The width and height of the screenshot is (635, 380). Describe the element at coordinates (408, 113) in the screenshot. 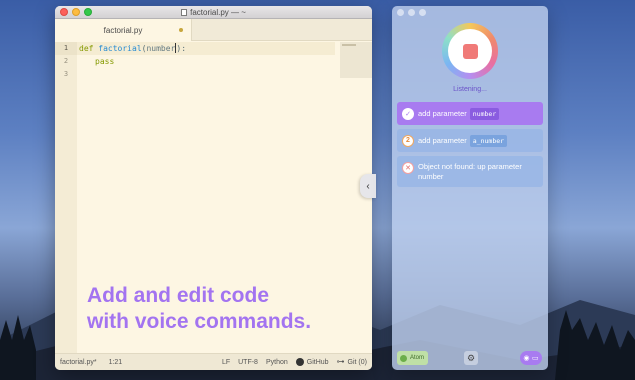

I see `check-icon: ✓` at that location.